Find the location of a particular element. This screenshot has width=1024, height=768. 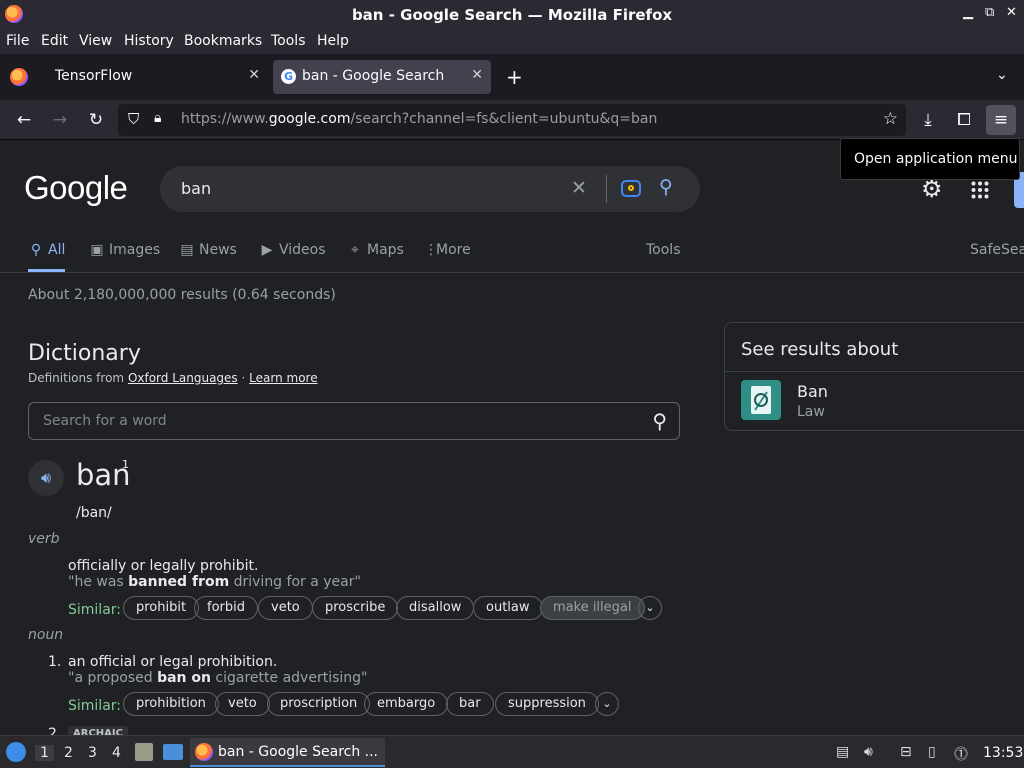

menu-file: File is located at coordinates (17, 41).